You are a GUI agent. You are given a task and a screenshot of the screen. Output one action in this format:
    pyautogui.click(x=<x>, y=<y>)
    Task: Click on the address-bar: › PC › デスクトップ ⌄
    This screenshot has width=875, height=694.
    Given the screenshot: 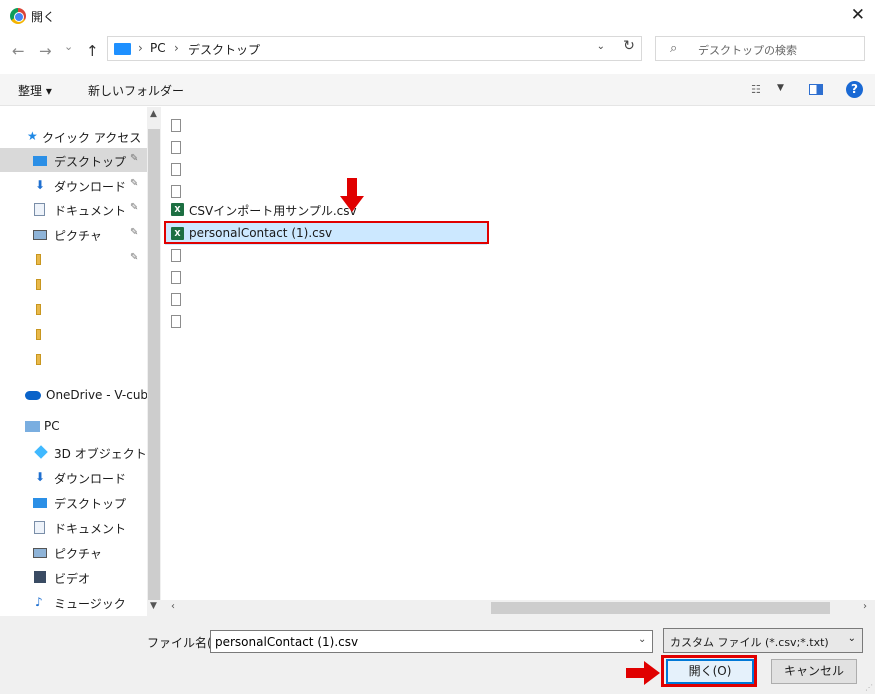 What is the action you would take?
    pyautogui.click(x=374, y=48)
    